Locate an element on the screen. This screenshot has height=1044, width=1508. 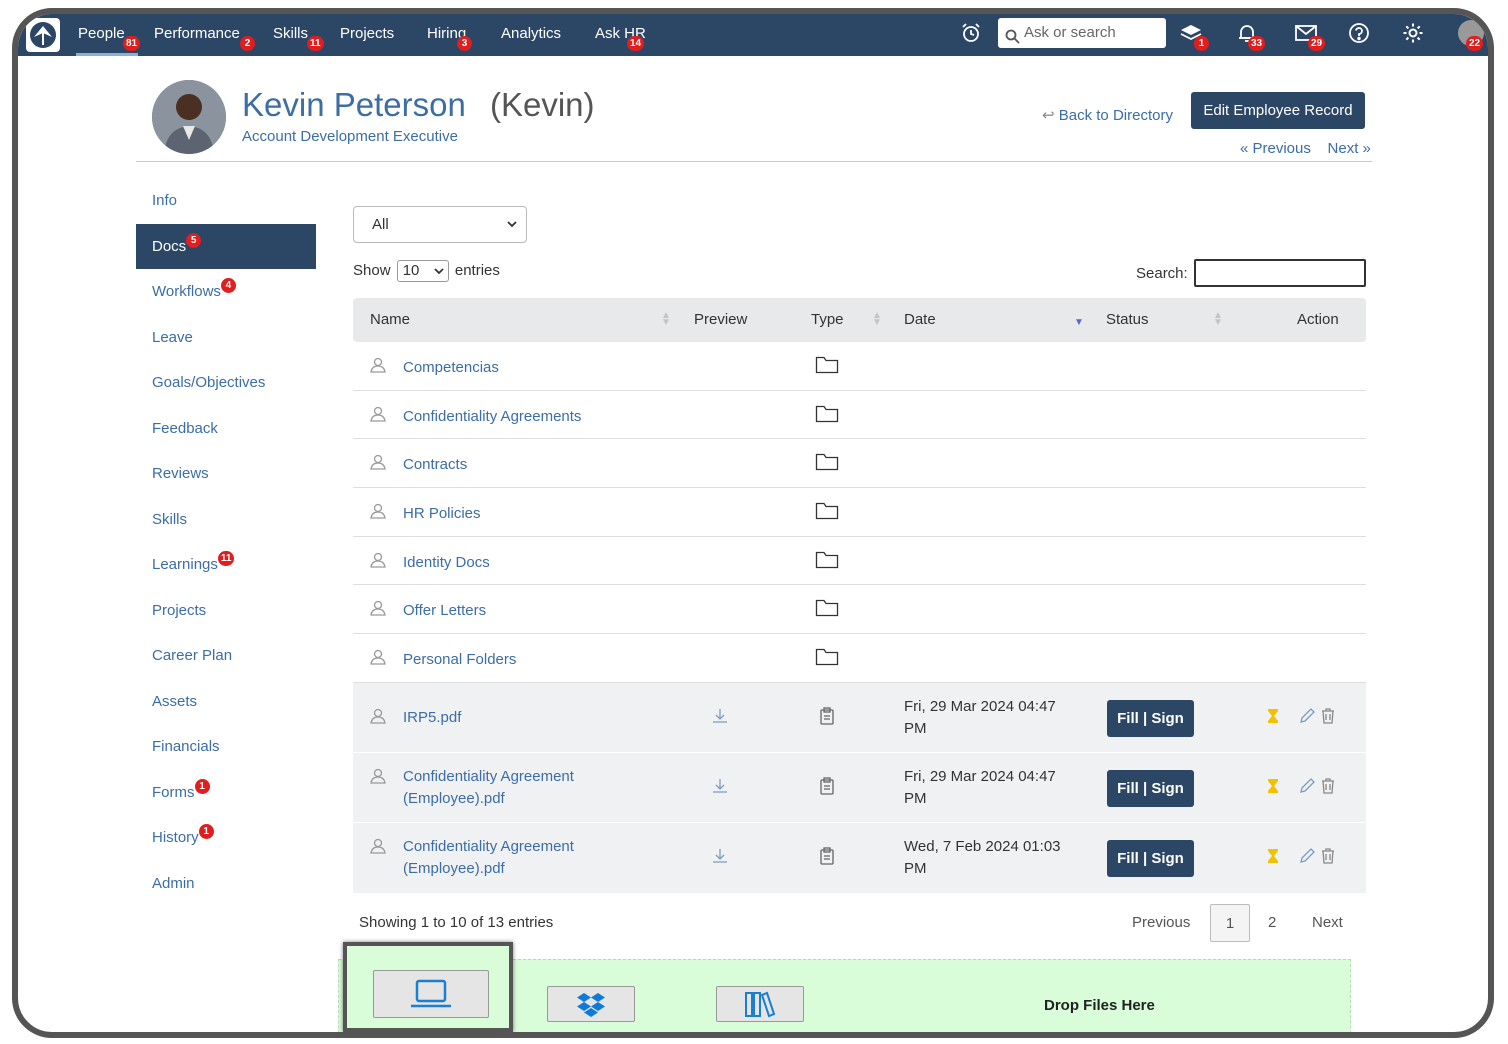
help-icon is located at coordinates (1360, 34).